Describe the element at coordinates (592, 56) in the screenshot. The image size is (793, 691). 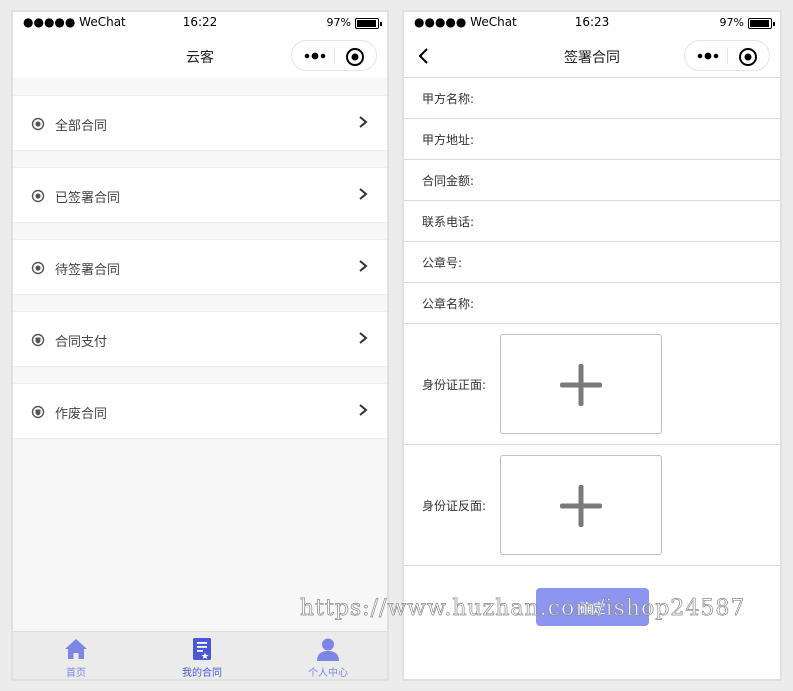
I see `navigation-bar: 签署合同` at that location.